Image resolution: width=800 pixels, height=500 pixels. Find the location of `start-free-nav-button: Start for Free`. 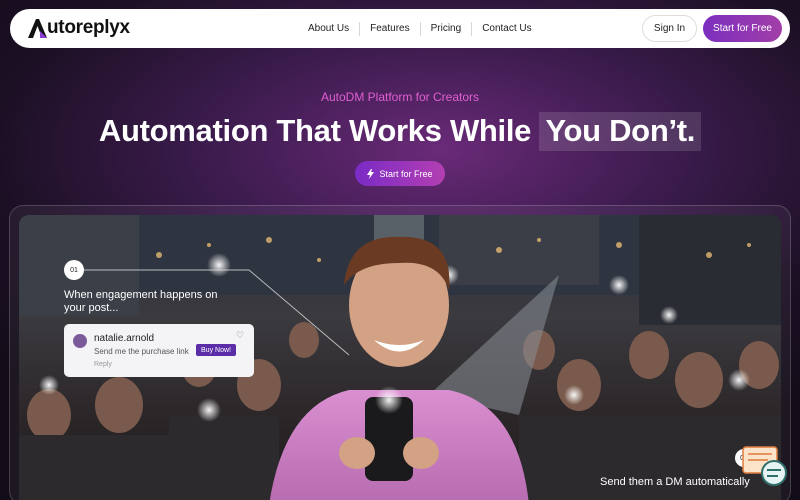

start-free-nav-button: Start for Free is located at coordinates (742, 28).